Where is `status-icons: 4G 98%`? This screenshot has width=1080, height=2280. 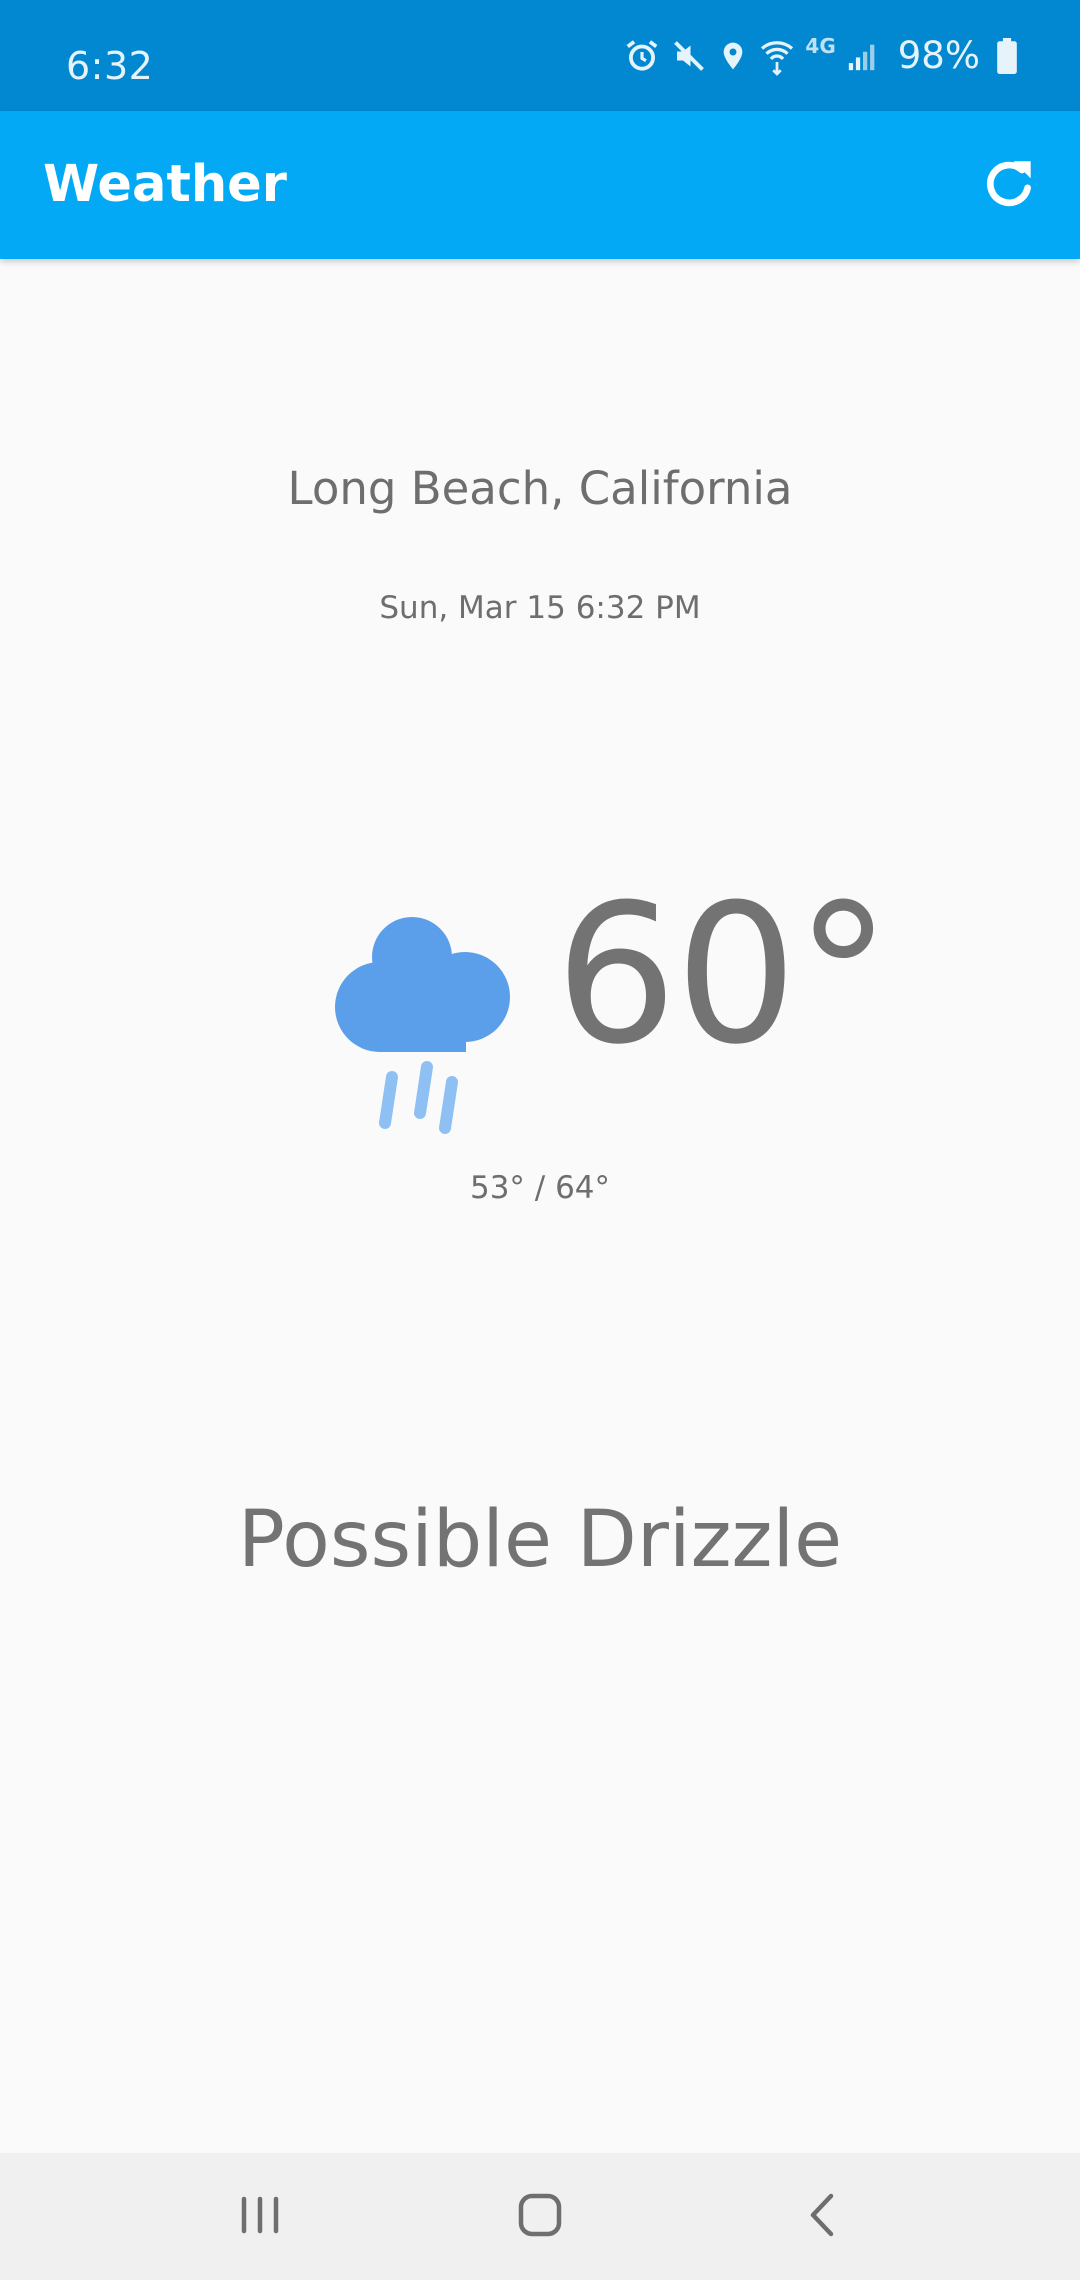 status-icons: 4G 98% is located at coordinates (851, 55).